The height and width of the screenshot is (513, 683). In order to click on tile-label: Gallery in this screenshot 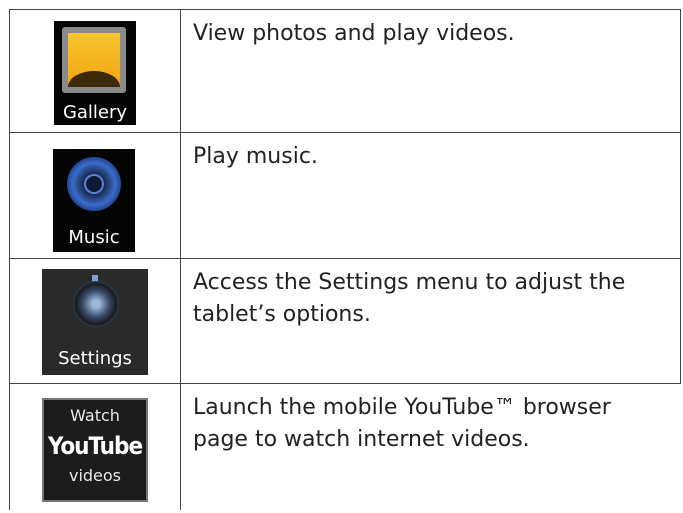, I will do `click(95, 112)`.